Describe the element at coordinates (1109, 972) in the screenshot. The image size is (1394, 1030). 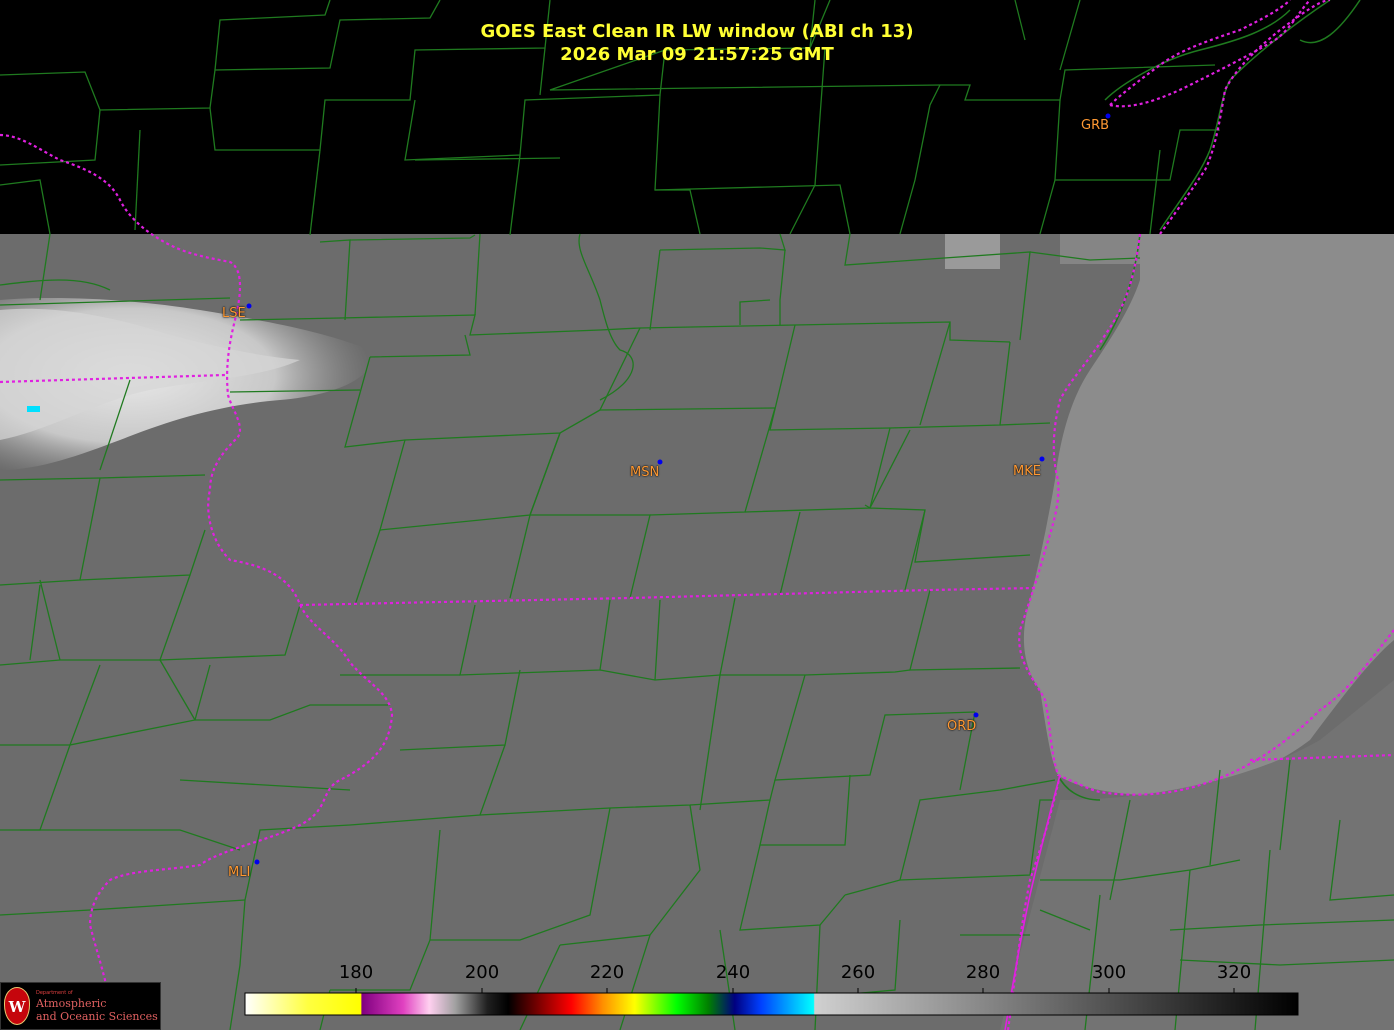
I see `colorbar-tick-label: 300` at that location.